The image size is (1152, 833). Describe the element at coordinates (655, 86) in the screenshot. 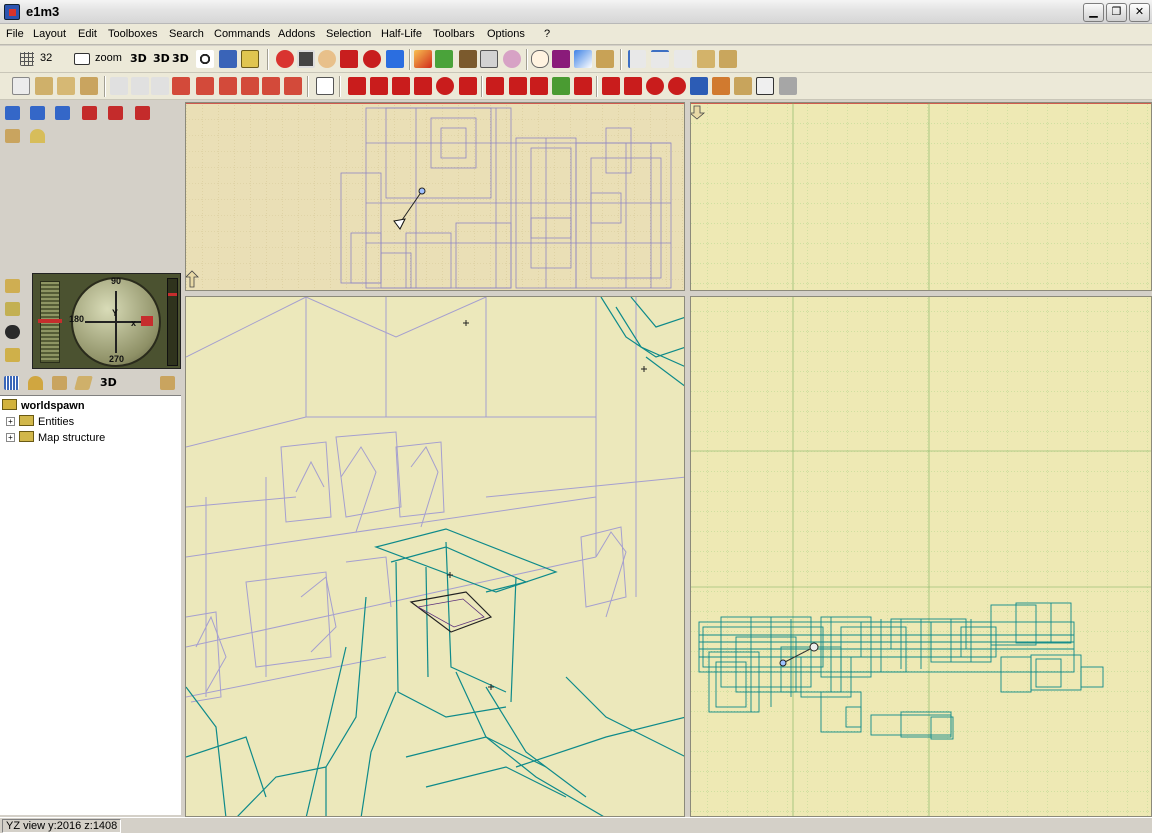

I see `texture-red-3-icon` at that location.